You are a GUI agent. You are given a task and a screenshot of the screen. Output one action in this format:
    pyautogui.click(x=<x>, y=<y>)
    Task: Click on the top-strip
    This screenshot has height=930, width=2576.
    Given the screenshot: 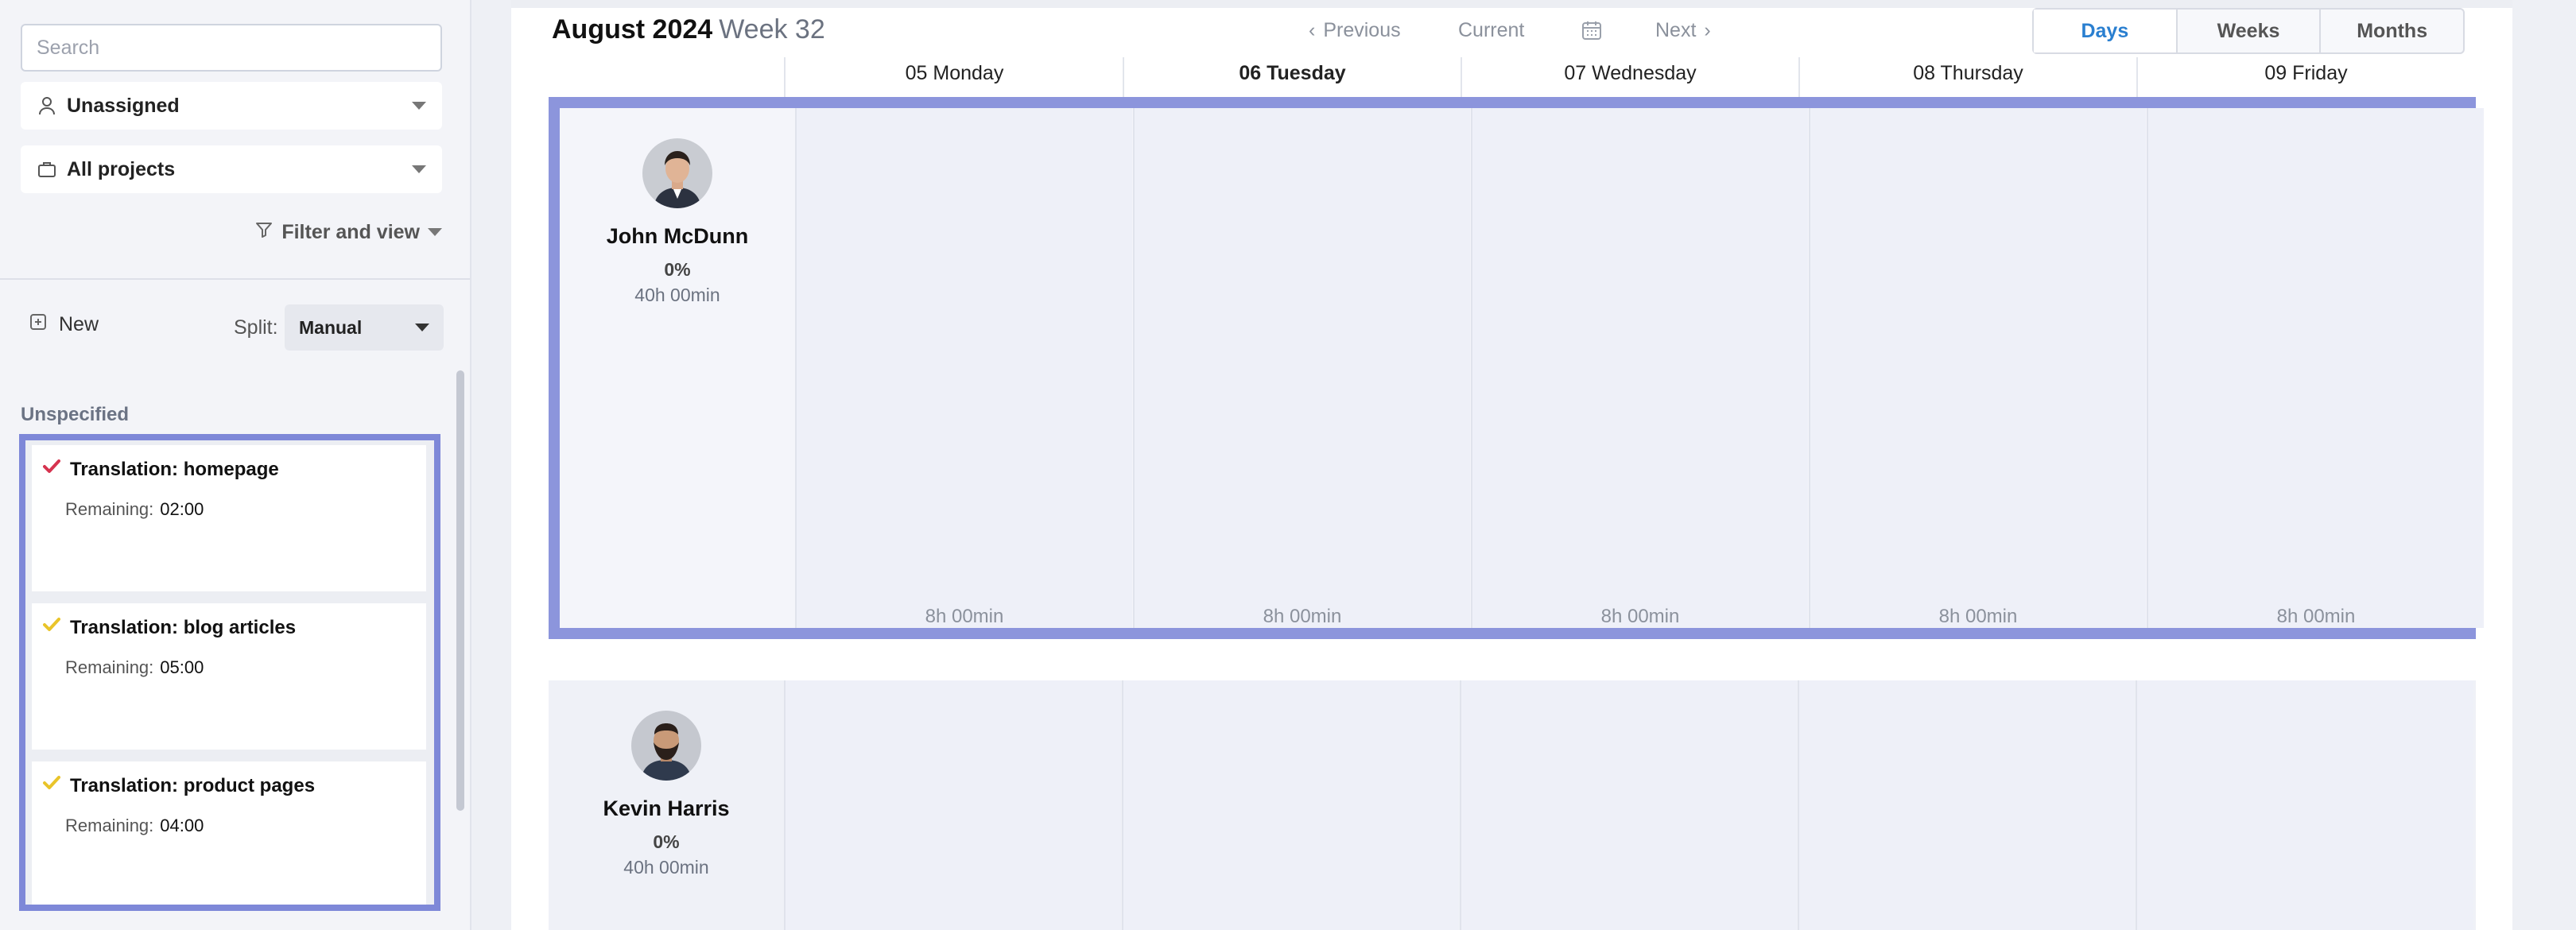 What is the action you would take?
    pyautogui.click(x=1511, y=4)
    